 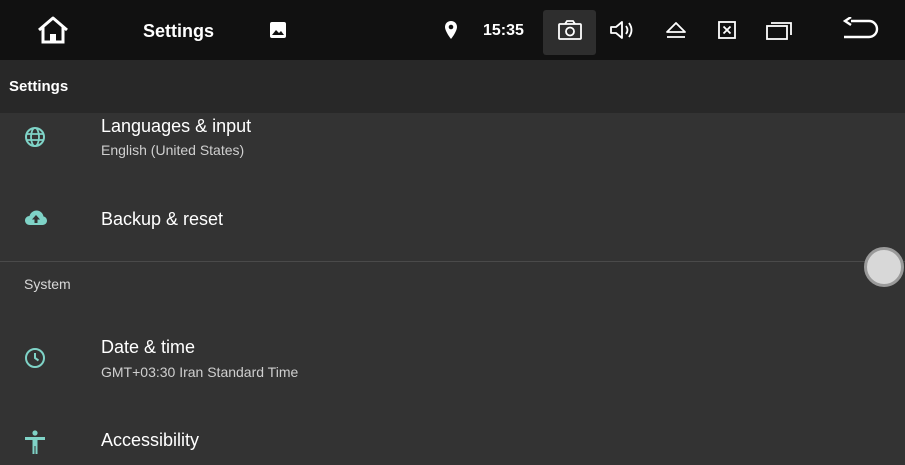 I want to click on status-bar: Settings 15:35, so click(x=452, y=30).